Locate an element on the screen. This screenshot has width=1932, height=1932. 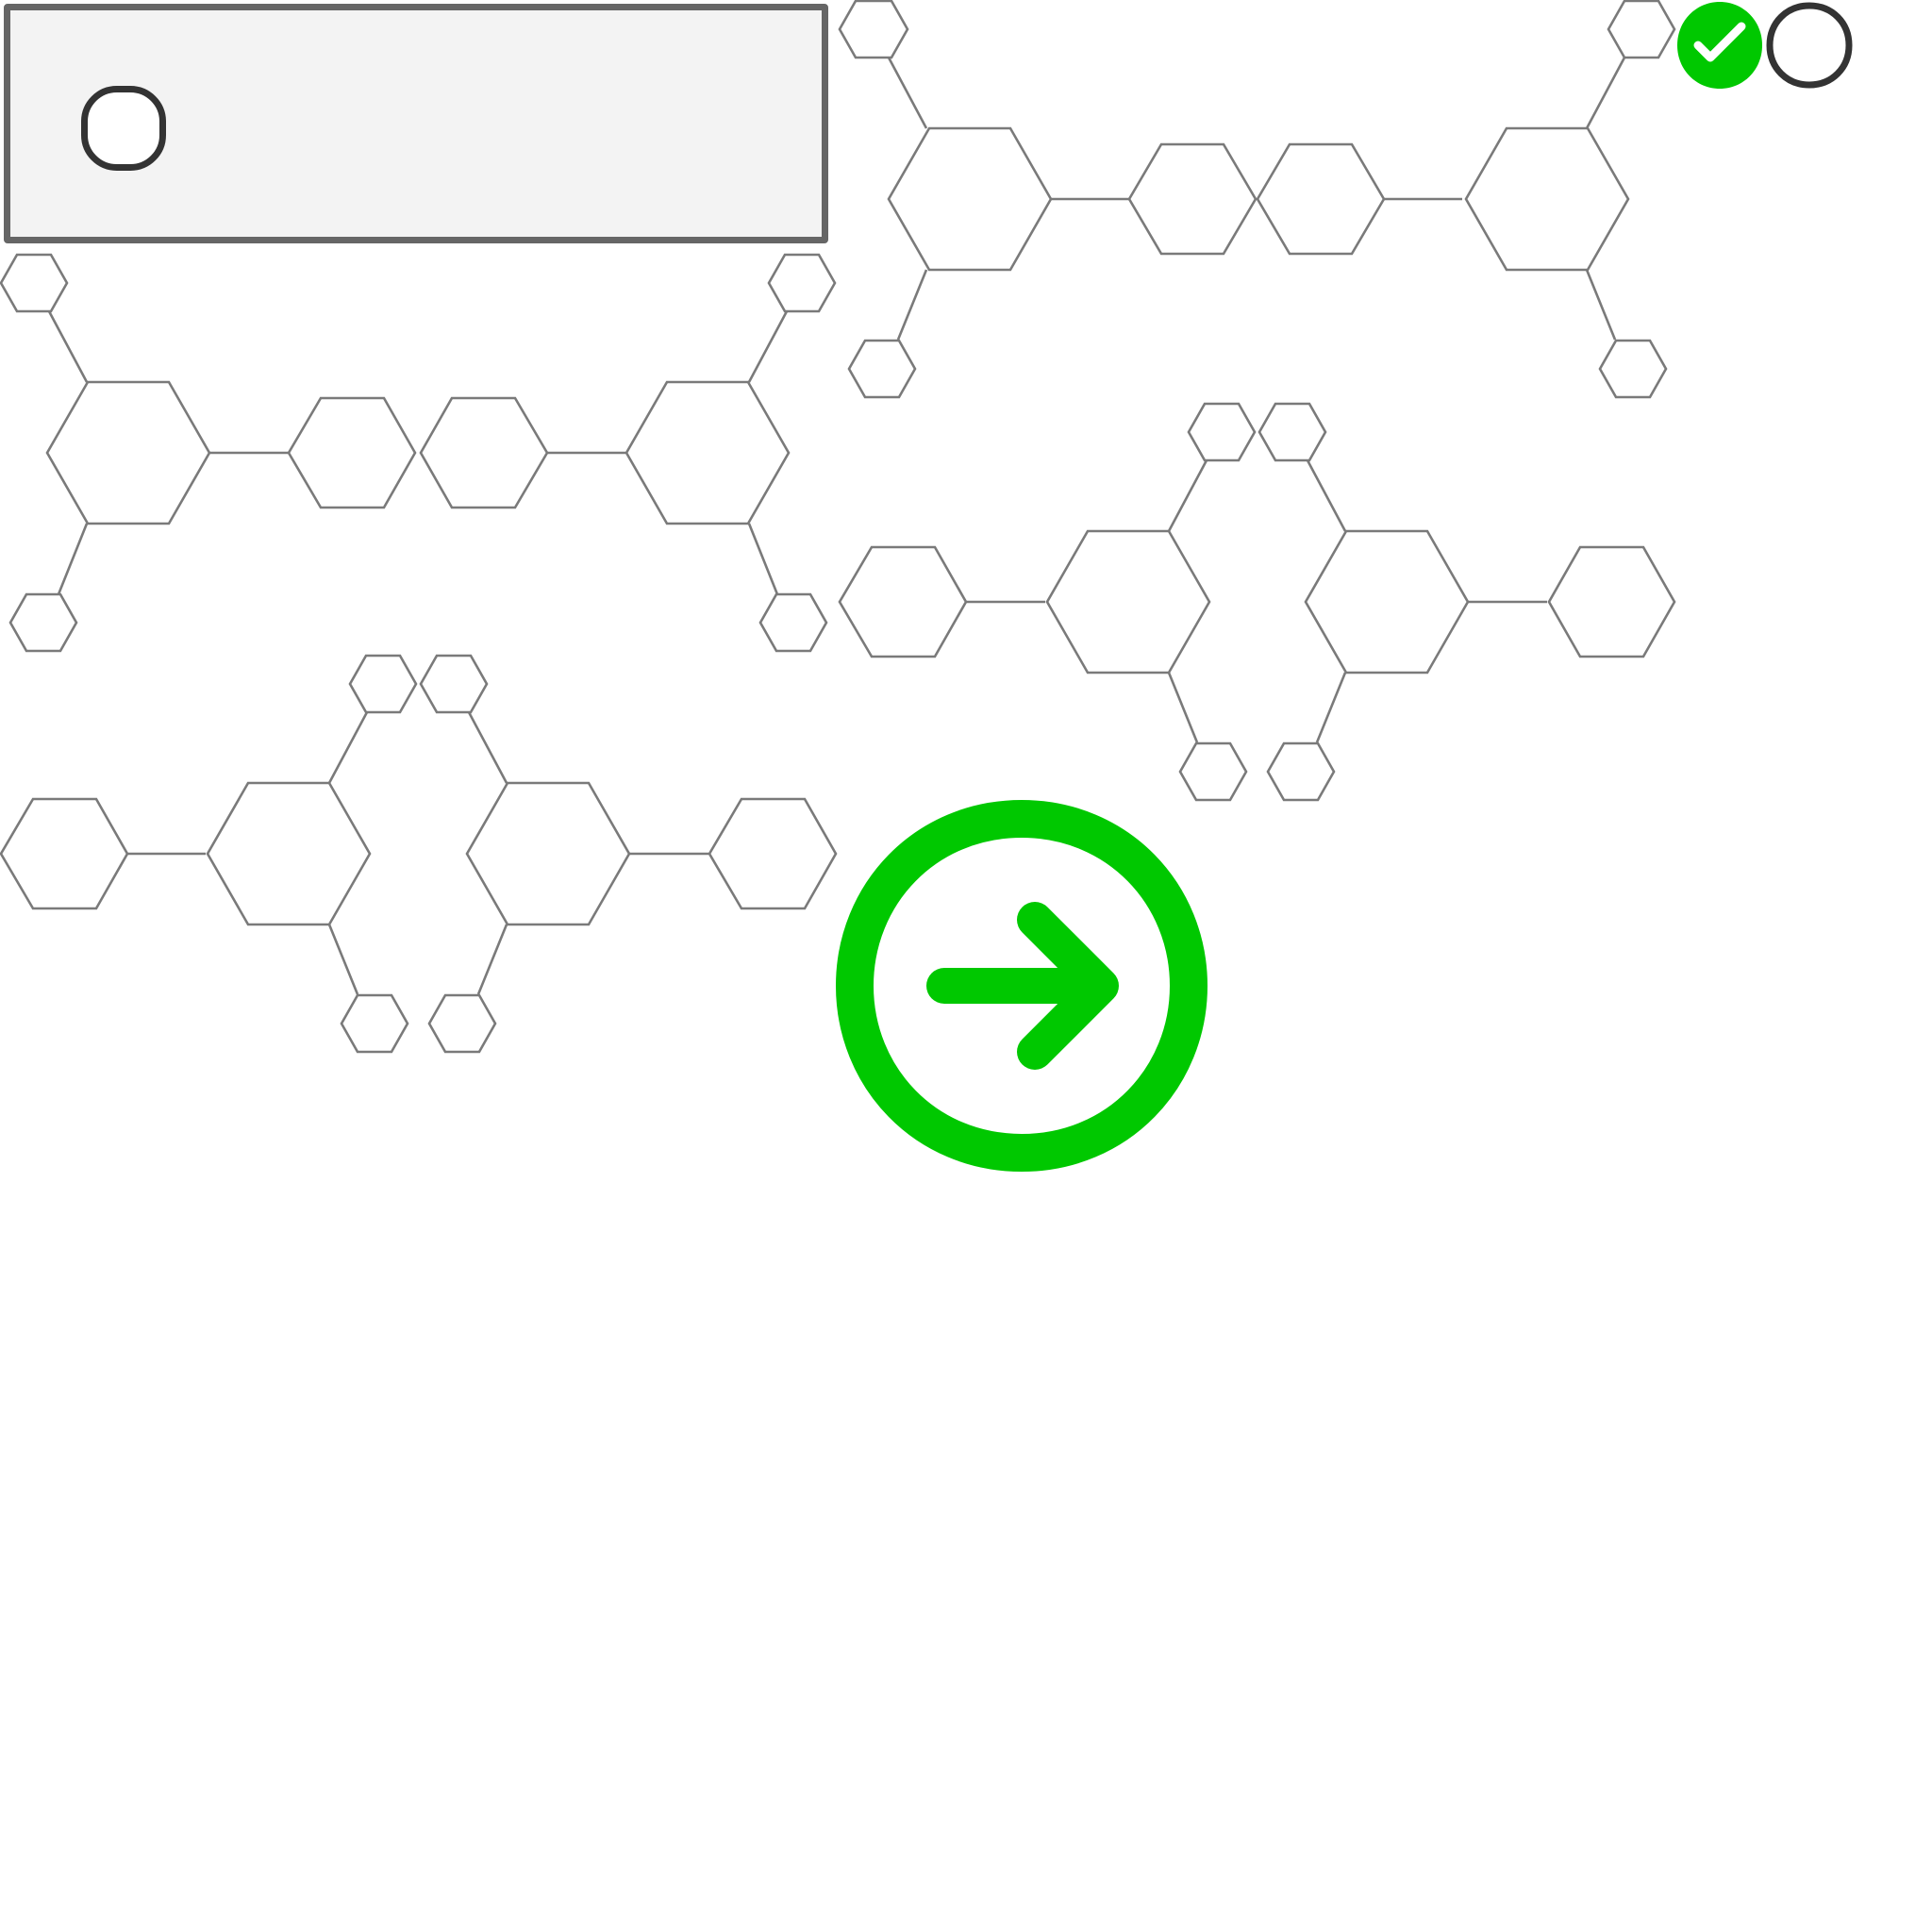
option-radio-button is located at coordinates (123, 129).